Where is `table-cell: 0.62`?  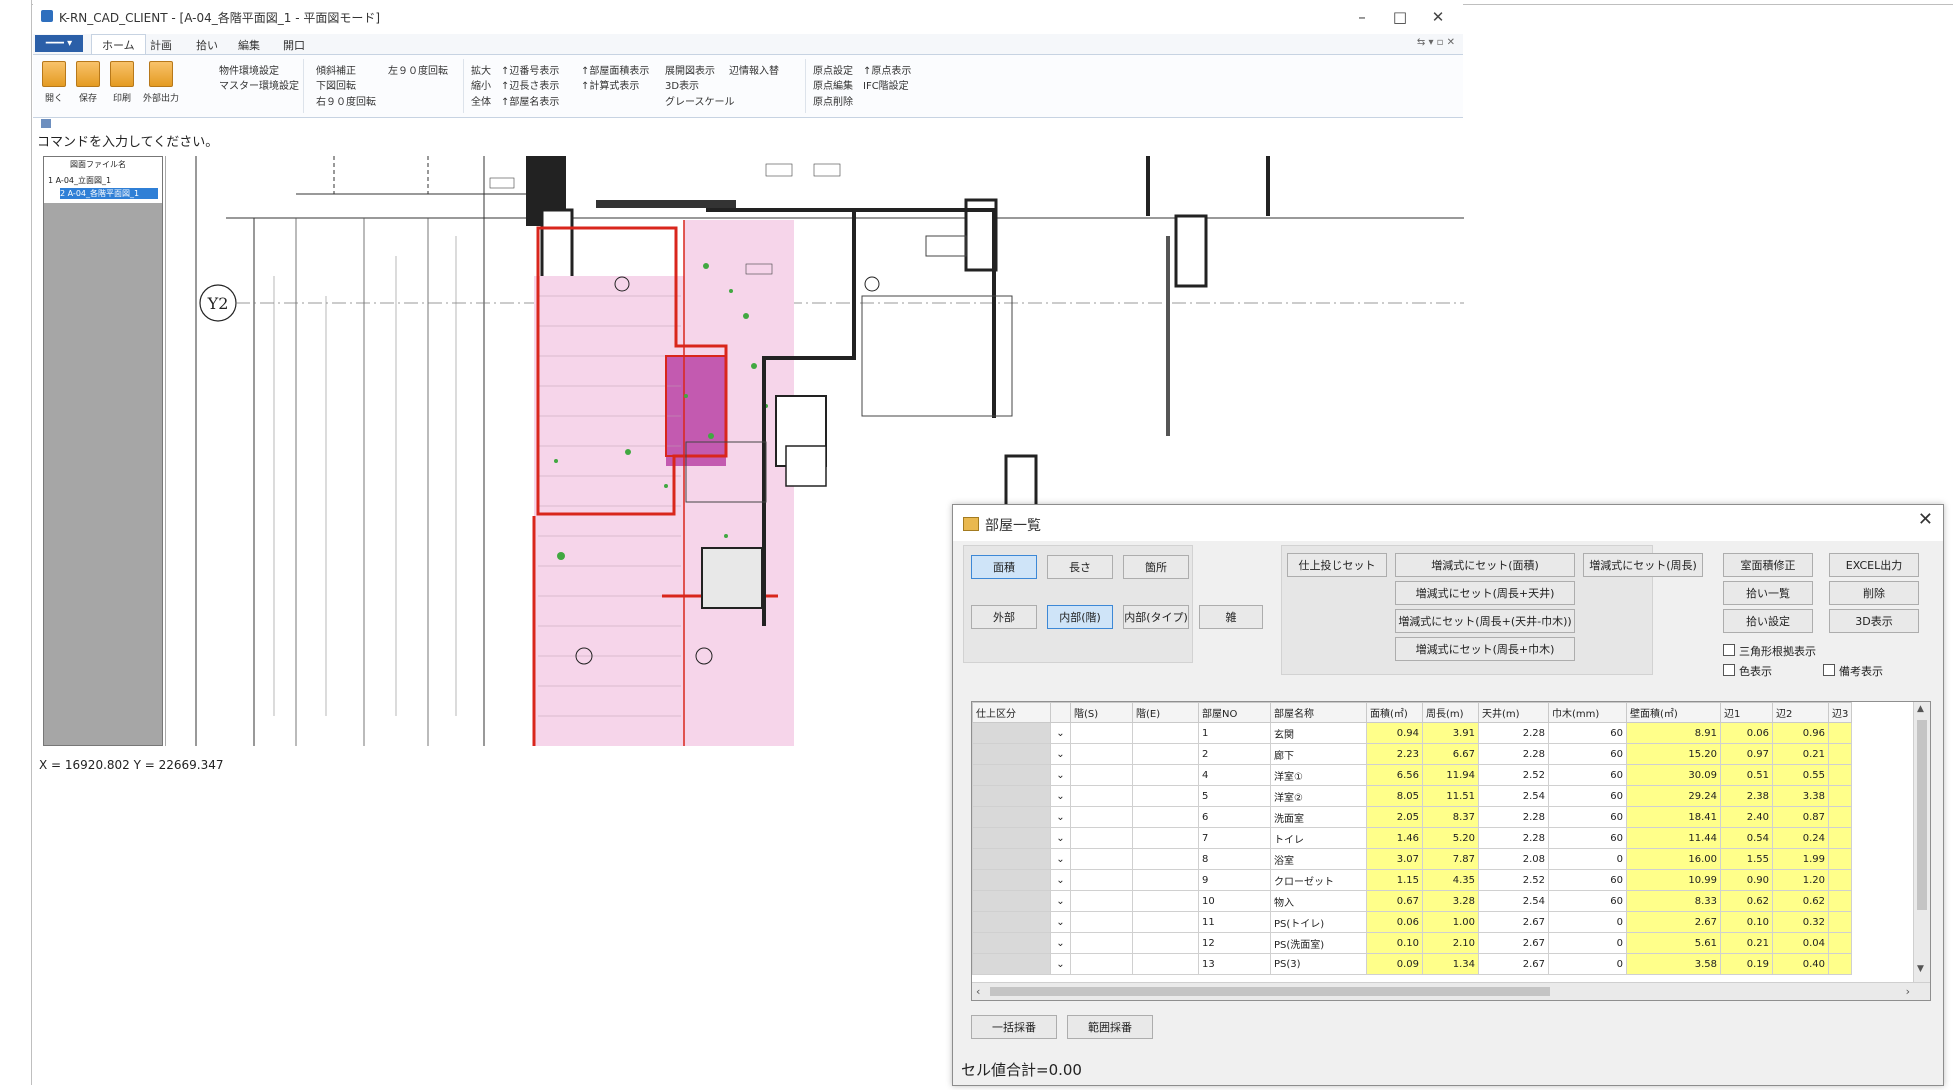
table-cell: 0.62 is located at coordinates (1800, 901).